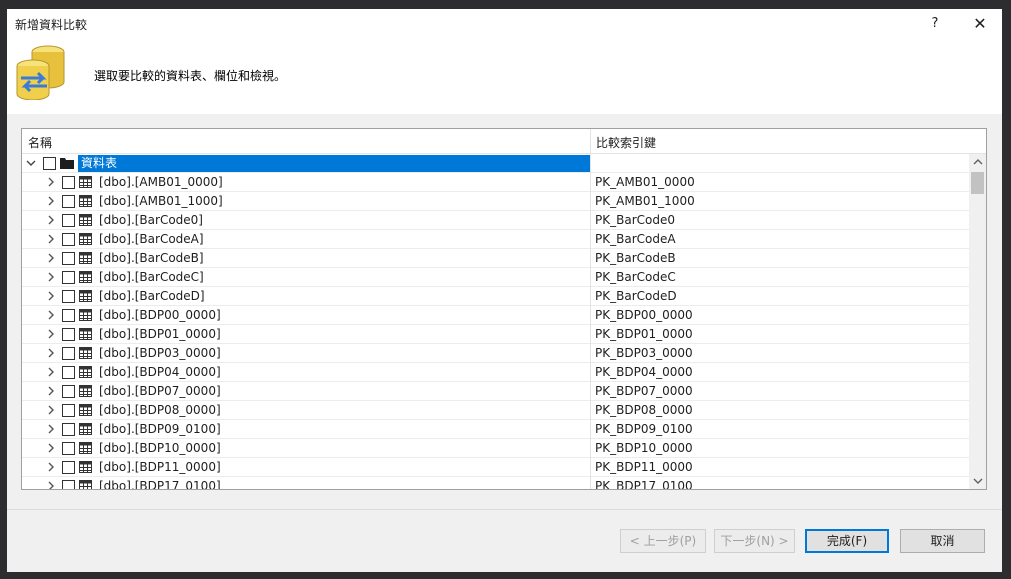  I want to click on table-row: [dbo].[AMB01_1000] PK_AMB01_1000, so click(495, 201).